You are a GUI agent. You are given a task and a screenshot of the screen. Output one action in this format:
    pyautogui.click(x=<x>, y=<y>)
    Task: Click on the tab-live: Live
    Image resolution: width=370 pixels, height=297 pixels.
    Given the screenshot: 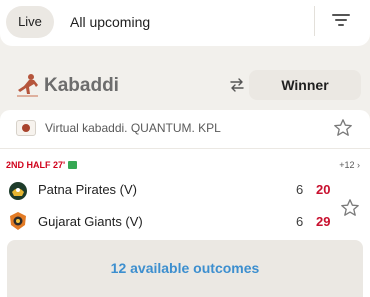 What is the action you would take?
    pyautogui.click(x=30, y=22)
    